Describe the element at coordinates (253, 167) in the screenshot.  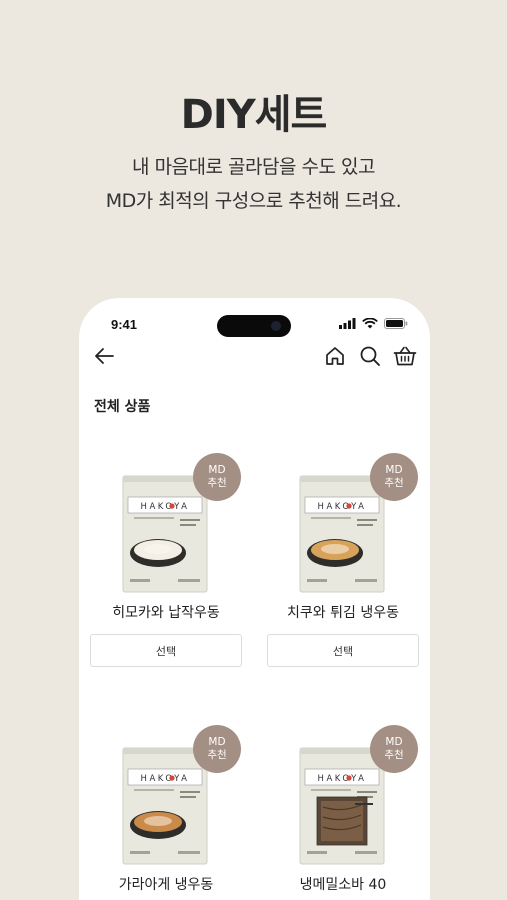
I see `hero-subtitle-line1: 내 마음대로 골라담을 수도 있고` at that location.